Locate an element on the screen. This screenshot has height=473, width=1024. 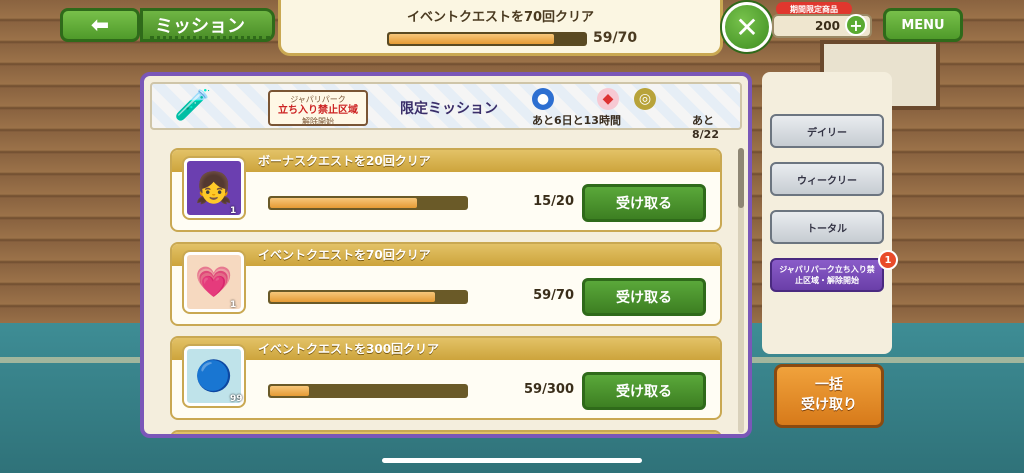
mission-title-partial is located at coordinates (446, 433).